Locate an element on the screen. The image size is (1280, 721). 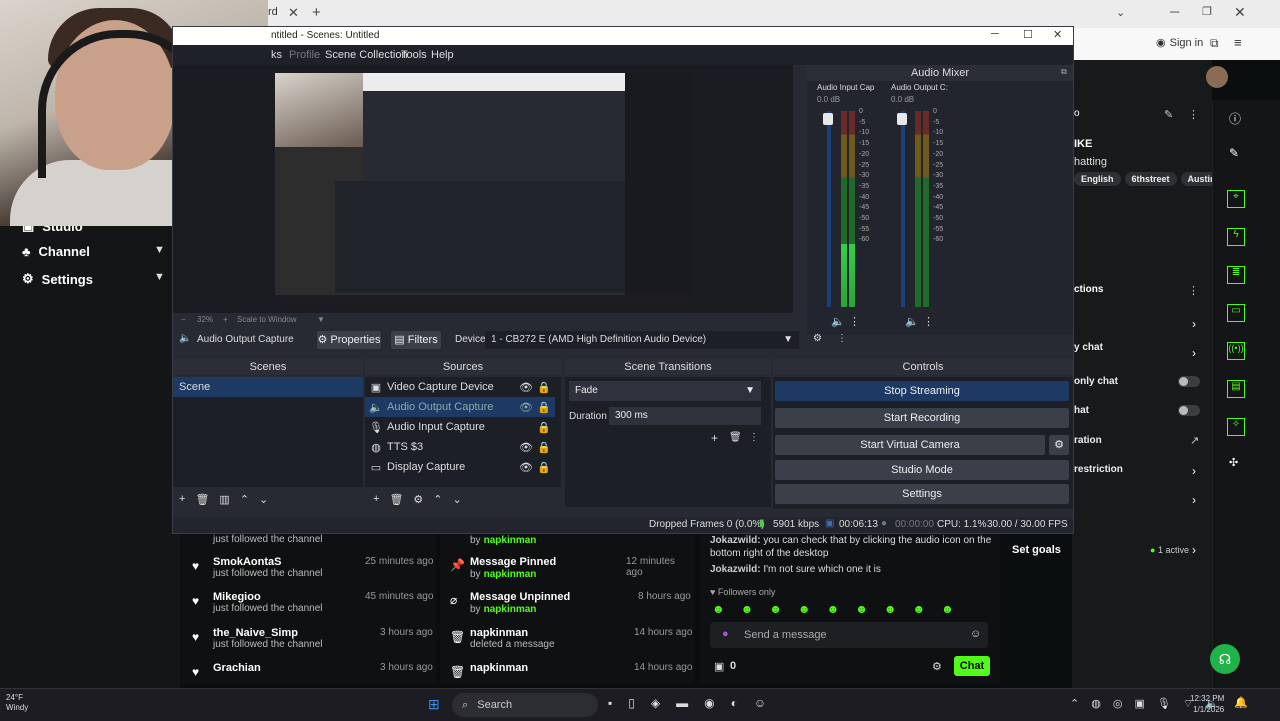
tray-icon: ▣ is located at coordinates (1139, 704).